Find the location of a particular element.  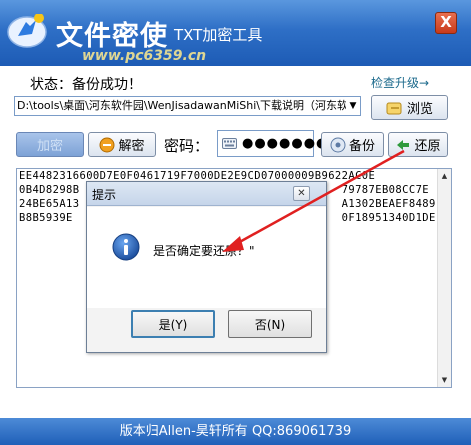

scroll-up-icon: ▲ is located at coordinates (444, 176).